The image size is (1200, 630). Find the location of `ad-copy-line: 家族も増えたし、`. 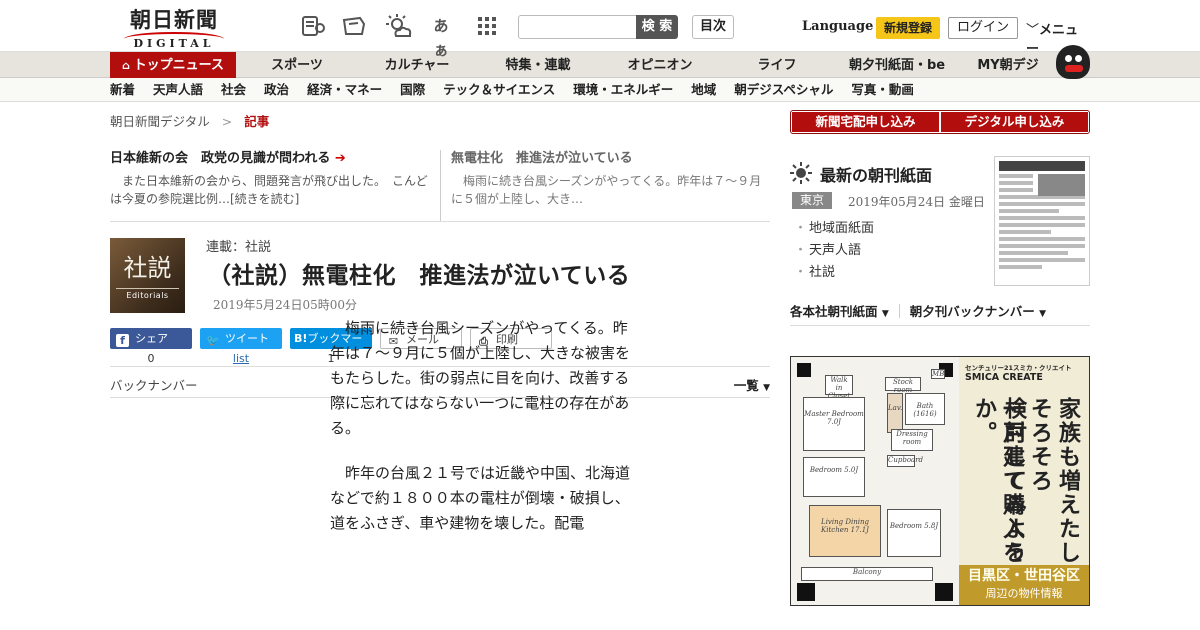

ad-copy-line: 家族も増えたし、 is located at coordinates (1068, 493).